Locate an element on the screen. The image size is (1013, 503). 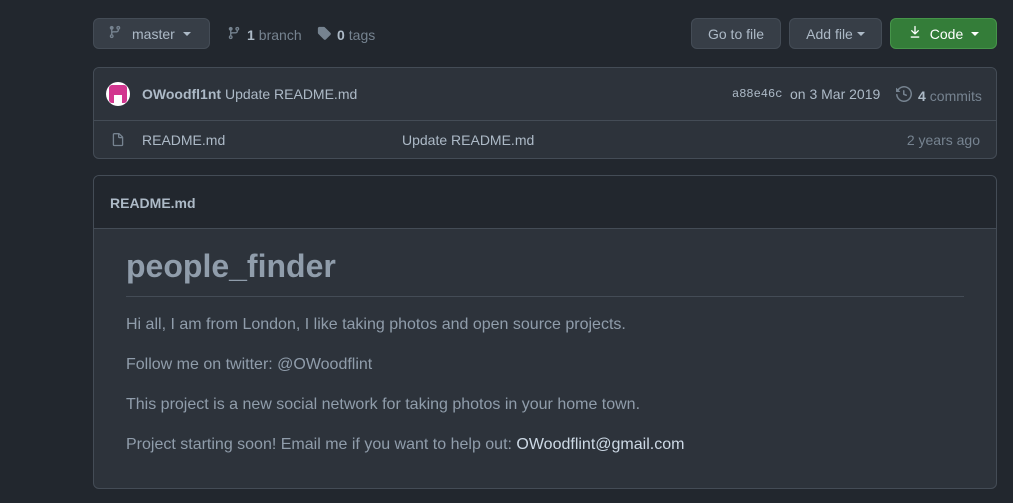
commit-author: OWoodfl1nt is located at coordinates (181, 94).